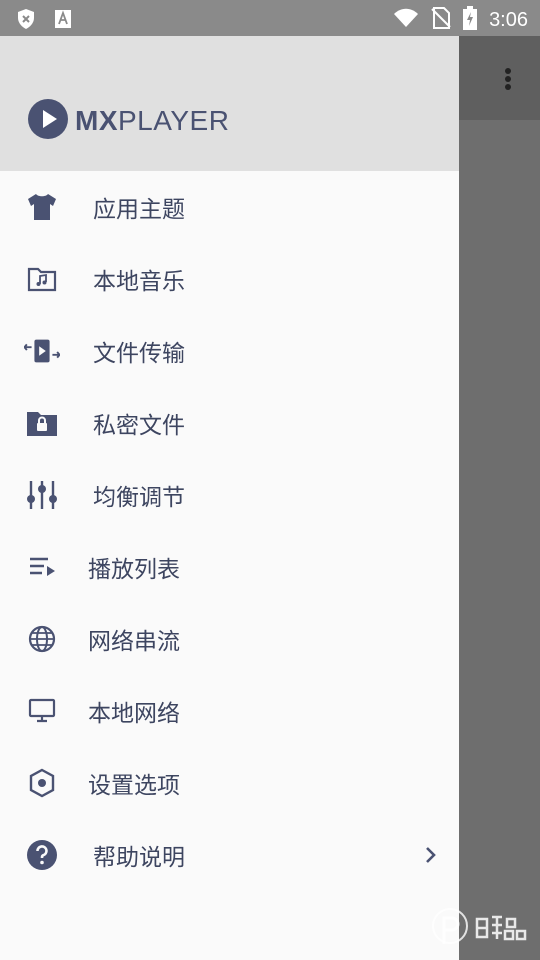 The image size is (540, 960). I want to click on menu-item-file-transfer: 文件传输, so click(229, 351).